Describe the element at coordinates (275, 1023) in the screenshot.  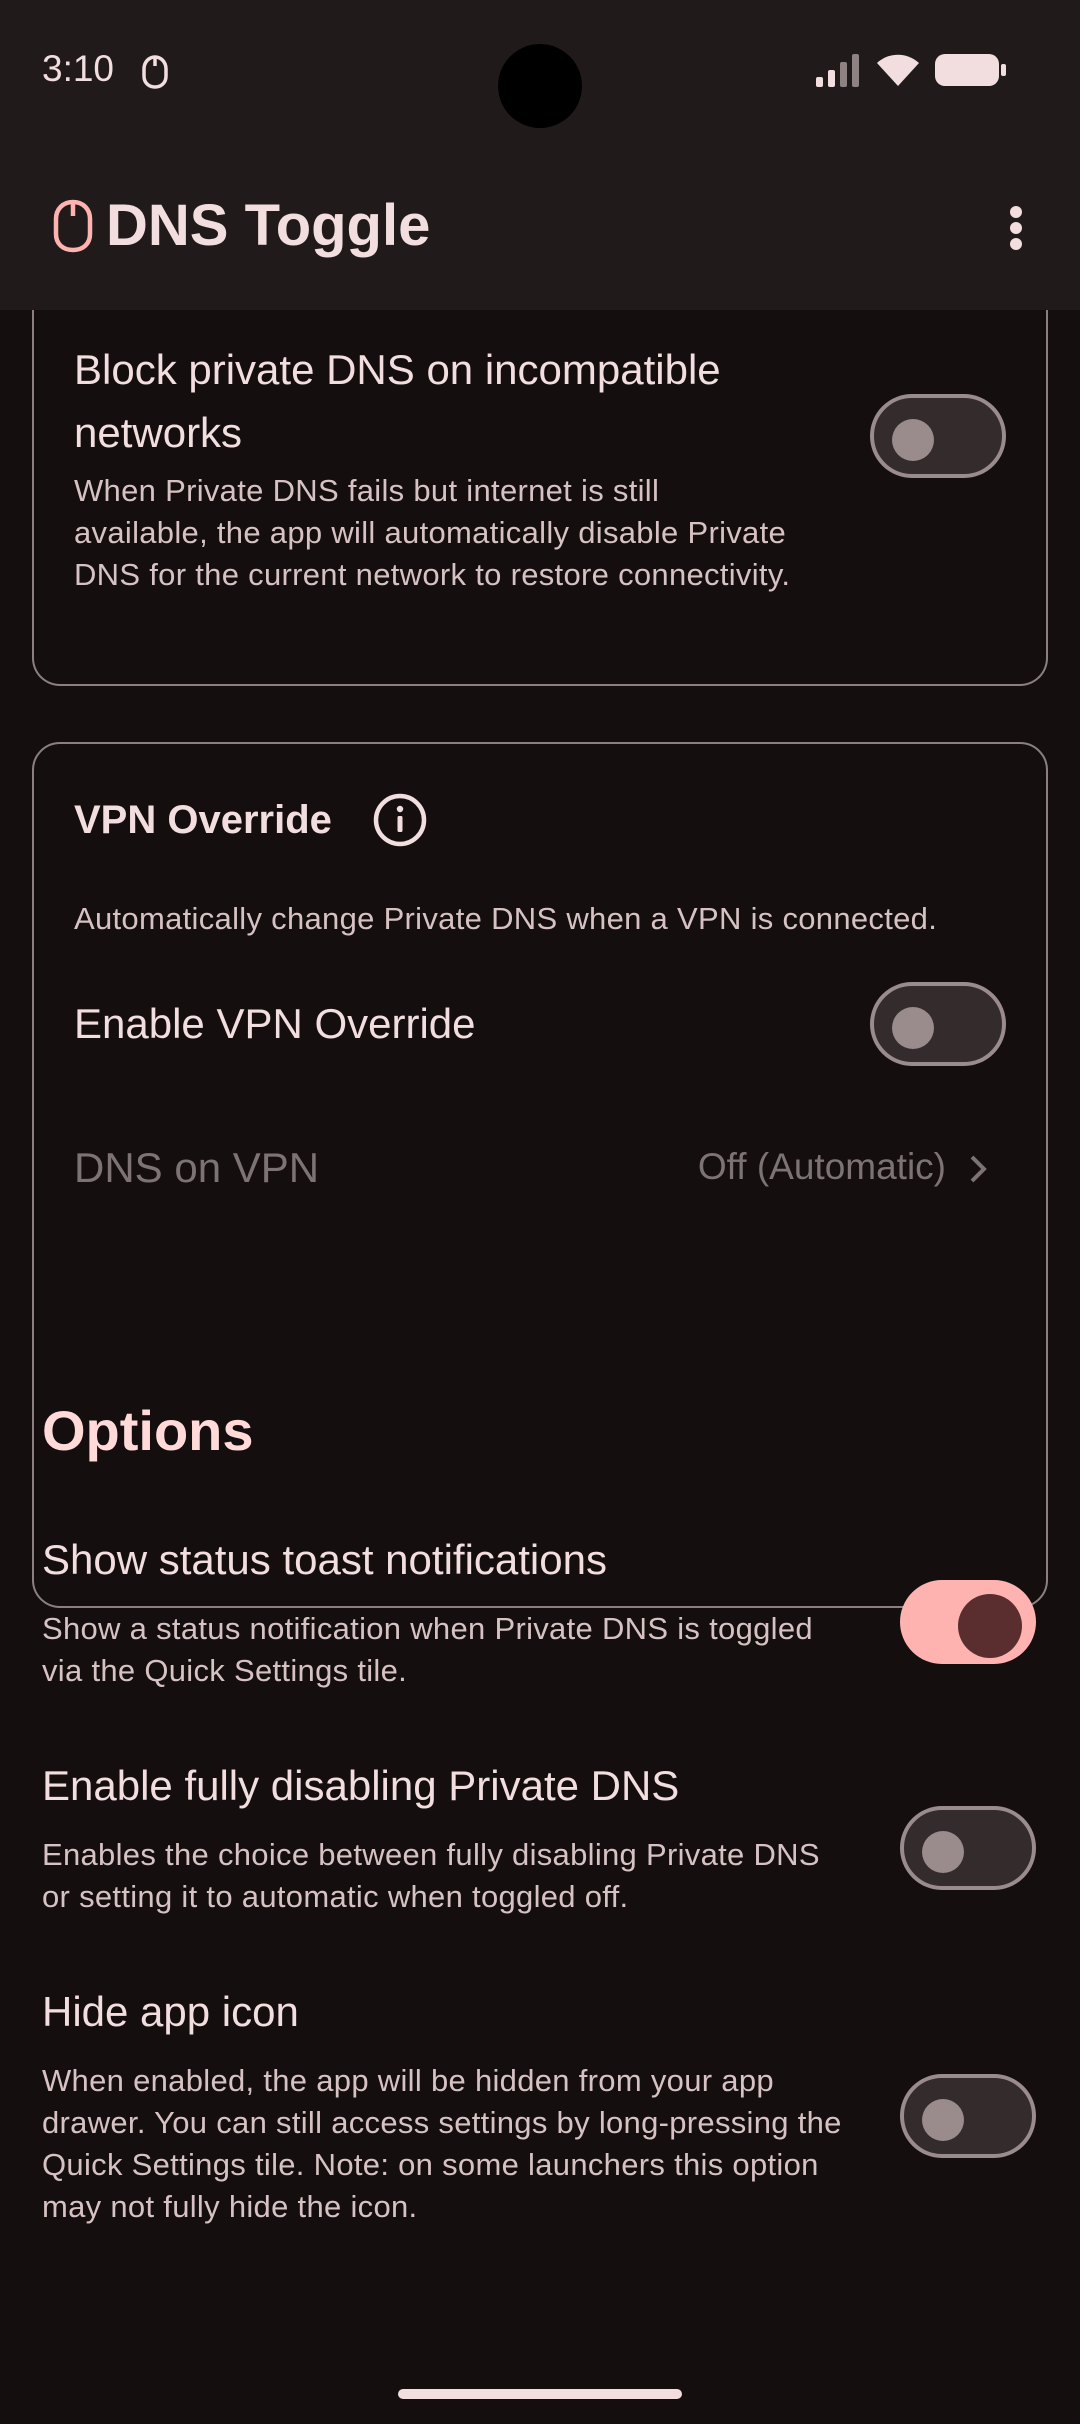
I see `enable-vpn-override-label: Enable VPN Override` at that location.